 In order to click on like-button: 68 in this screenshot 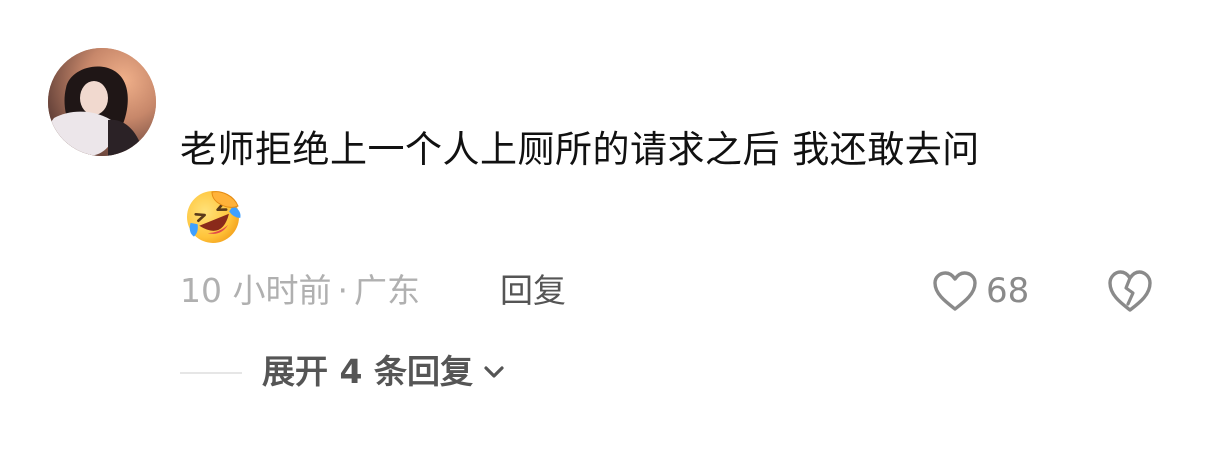, I will do `click(980, 291)`.